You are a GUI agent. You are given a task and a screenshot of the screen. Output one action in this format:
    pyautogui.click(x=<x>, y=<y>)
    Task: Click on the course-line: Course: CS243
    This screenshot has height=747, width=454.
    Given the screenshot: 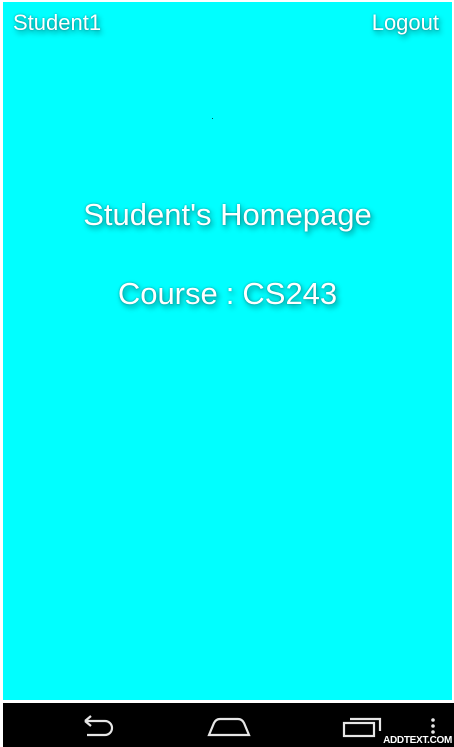 What is the action you would take?
    pyautogui.click(x=227, y=294)
    